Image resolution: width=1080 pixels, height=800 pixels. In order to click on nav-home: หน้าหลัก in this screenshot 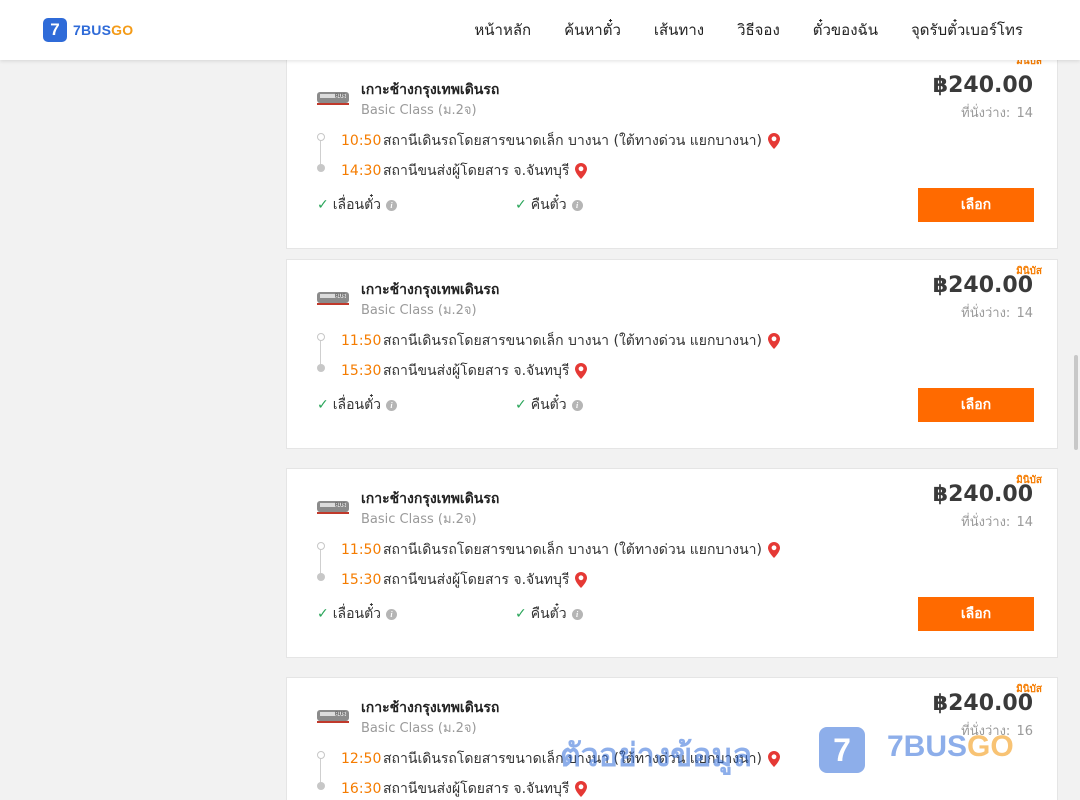, I will do `click(502, 30)`.